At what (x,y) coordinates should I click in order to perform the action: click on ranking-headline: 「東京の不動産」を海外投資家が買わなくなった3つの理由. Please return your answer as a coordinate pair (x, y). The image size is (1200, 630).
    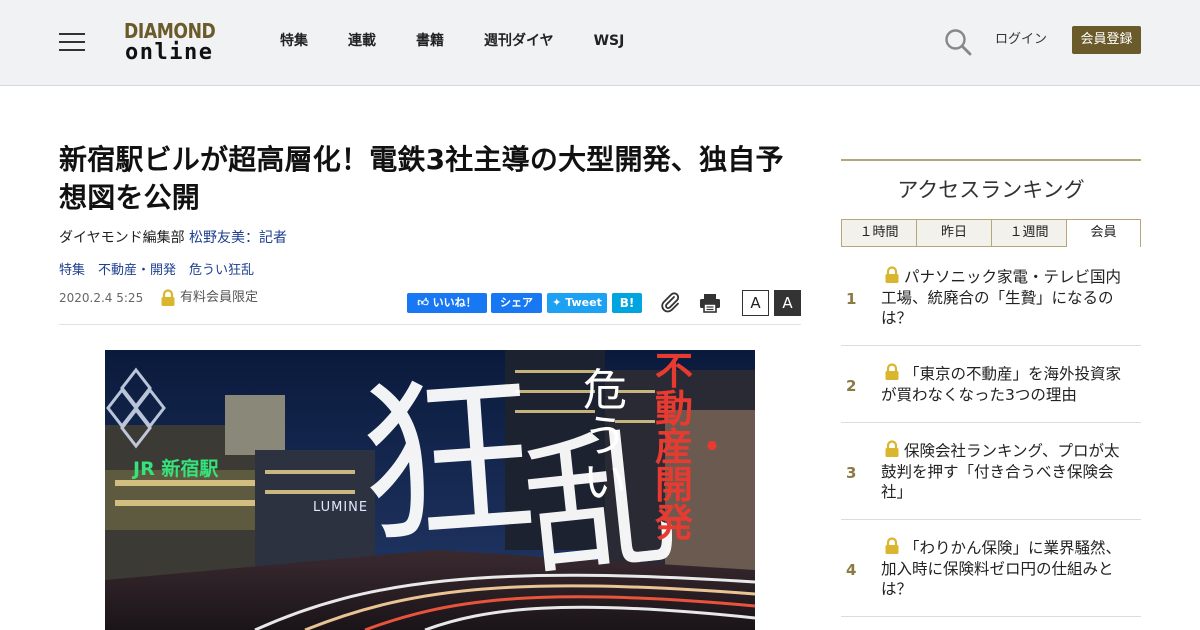
    Looking at the image, I should click on (1007, 384).